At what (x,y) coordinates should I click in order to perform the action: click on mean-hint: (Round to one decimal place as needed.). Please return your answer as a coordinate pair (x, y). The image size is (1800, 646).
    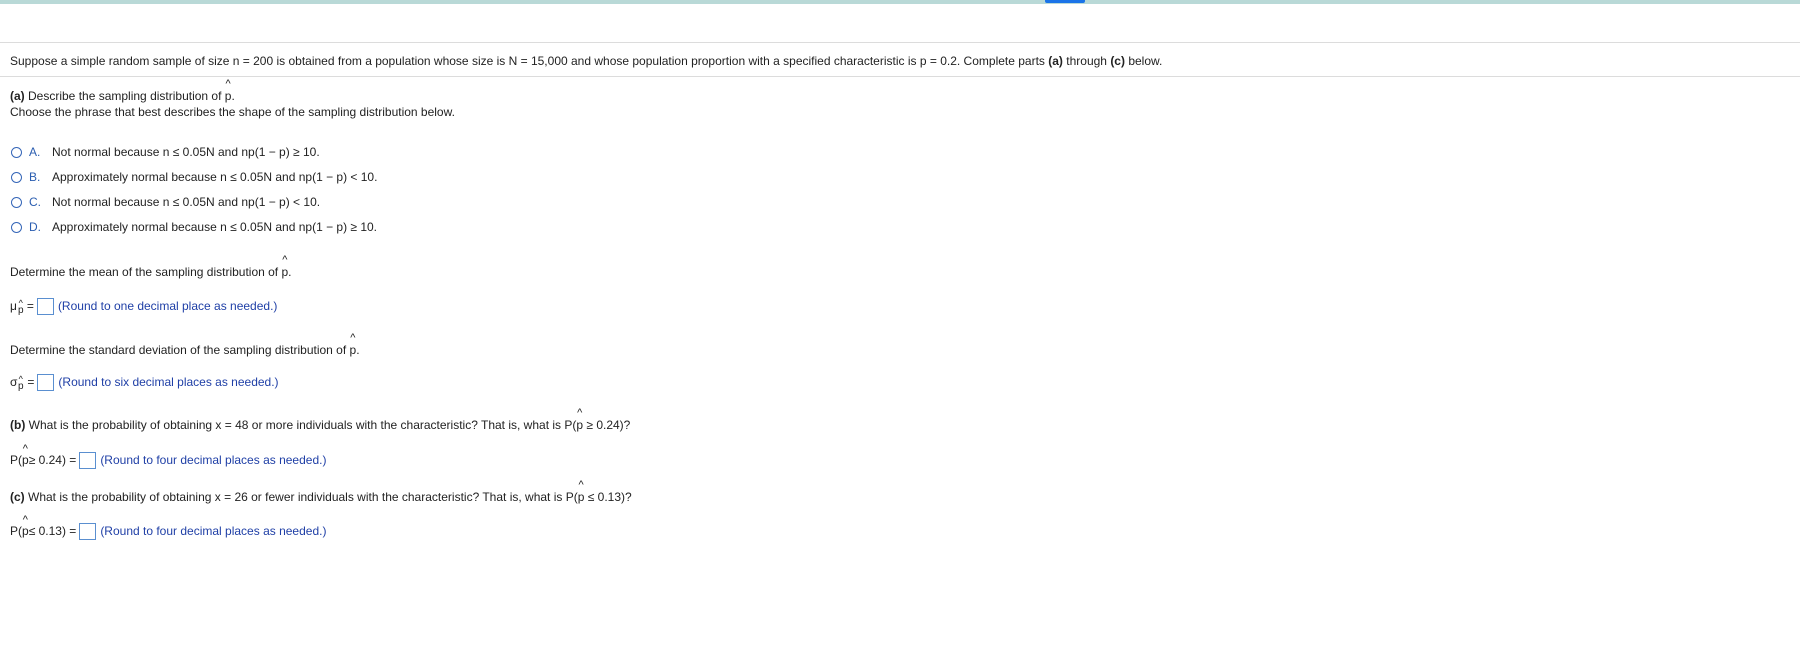
    Looking at the image, I should click on (167, 306).